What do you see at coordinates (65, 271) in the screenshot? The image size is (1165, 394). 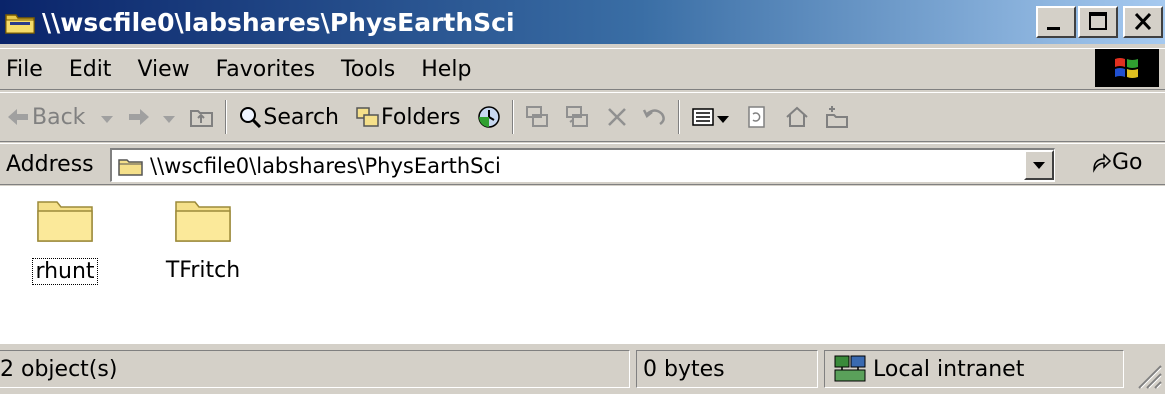 I see `folder-label: rhunt` at bounding box center [65, 271].